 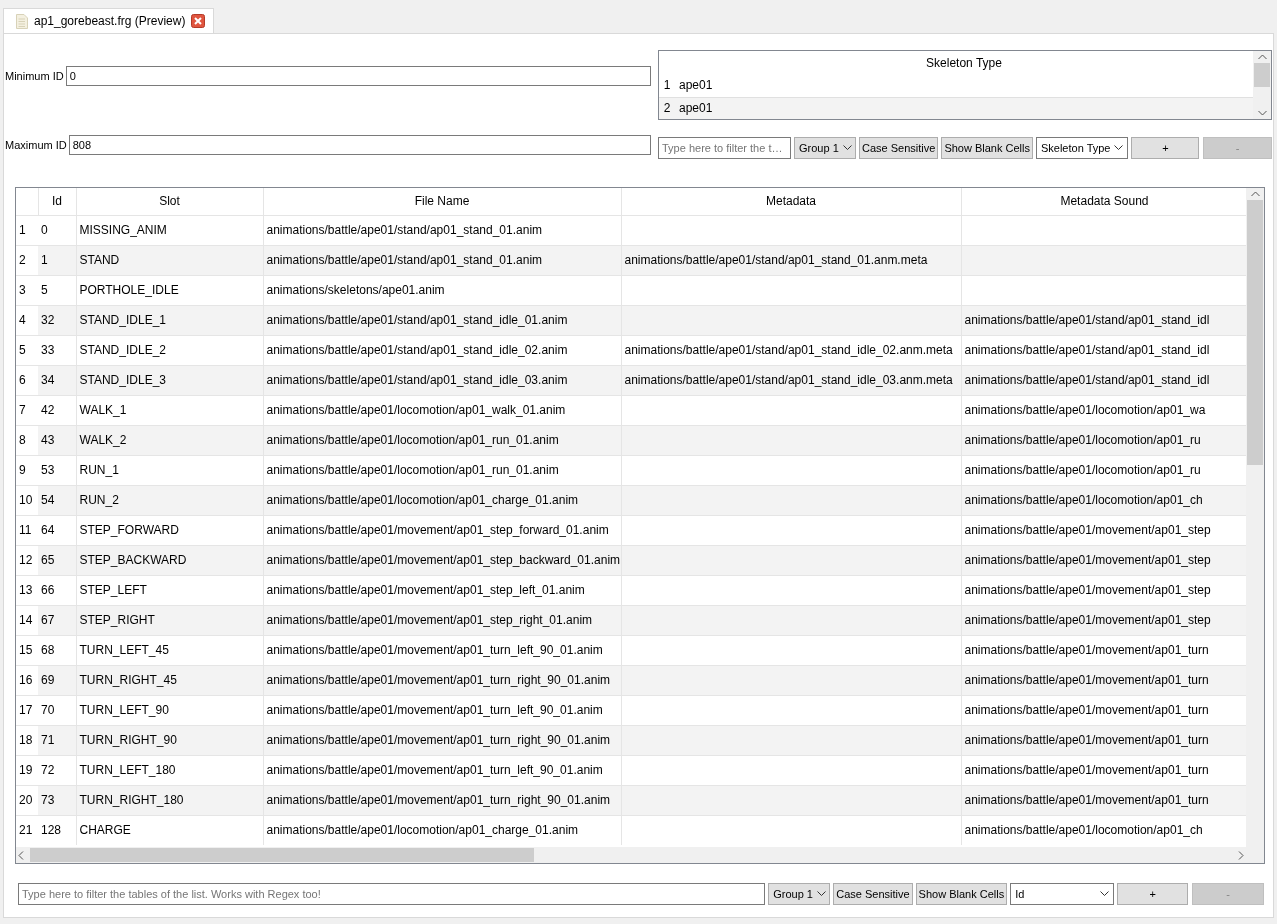 What do you see at coordinates (169, 440) in the screenshot?
I see `table-cell: WALK_2` at bounding box center [169, 440].